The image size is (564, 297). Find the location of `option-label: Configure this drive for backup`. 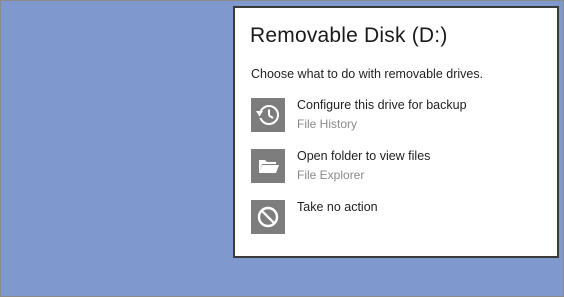

option-label: Configure this drive for backup is located at coordinates (382, 105).